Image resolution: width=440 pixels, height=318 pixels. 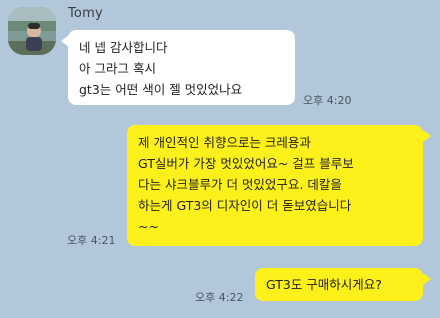 I want to click on message-timestamp: 오후 4:22, so click(x=219, y=297).